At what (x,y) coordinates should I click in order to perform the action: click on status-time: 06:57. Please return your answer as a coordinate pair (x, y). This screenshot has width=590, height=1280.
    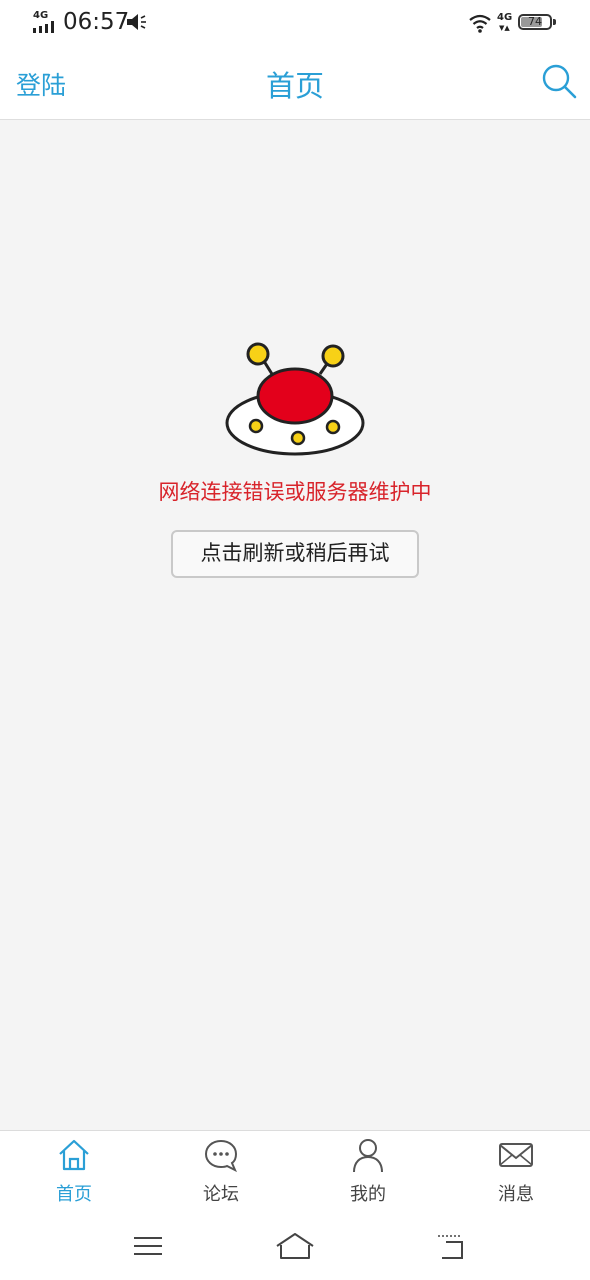
    Looking at the image, I should click on (96, 22).